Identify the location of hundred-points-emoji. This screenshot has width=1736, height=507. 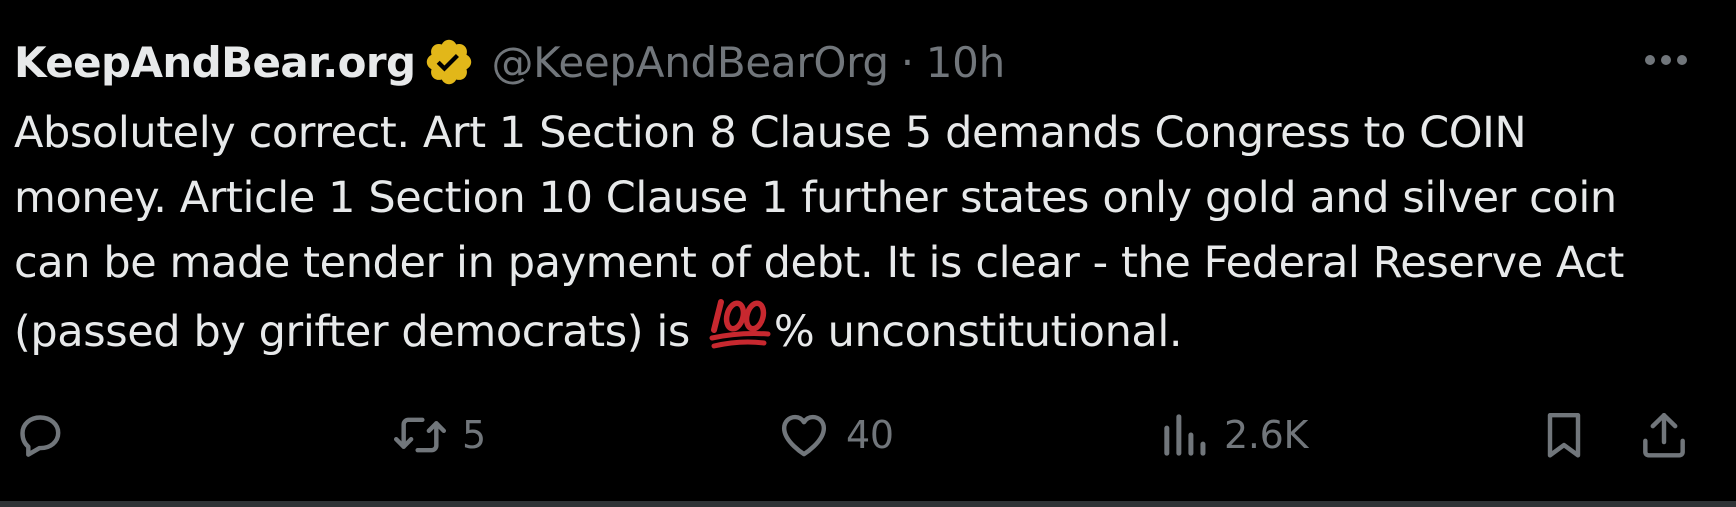
(740, 324).